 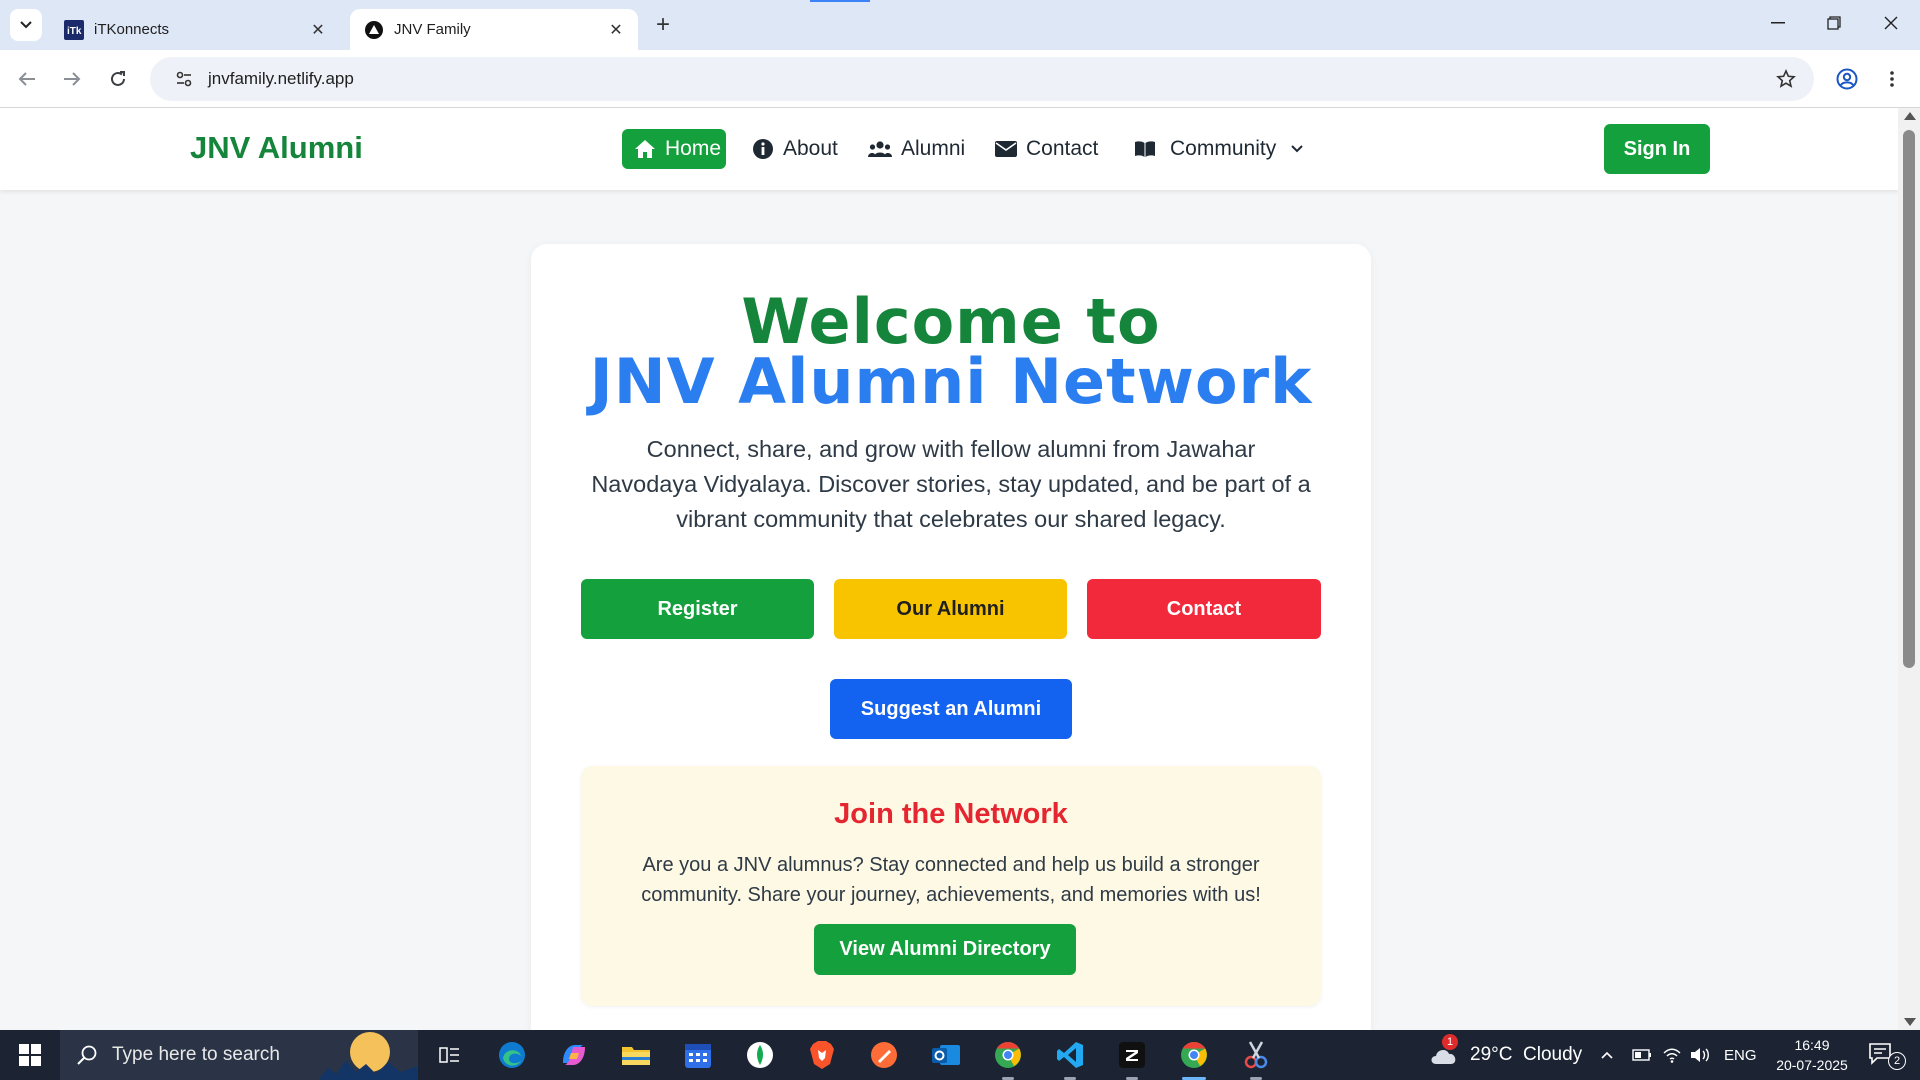 What do you see at coordinates (1701, 1055) in the screenshot?
I see `volume-icon` at bounding box center [1701, 1055].